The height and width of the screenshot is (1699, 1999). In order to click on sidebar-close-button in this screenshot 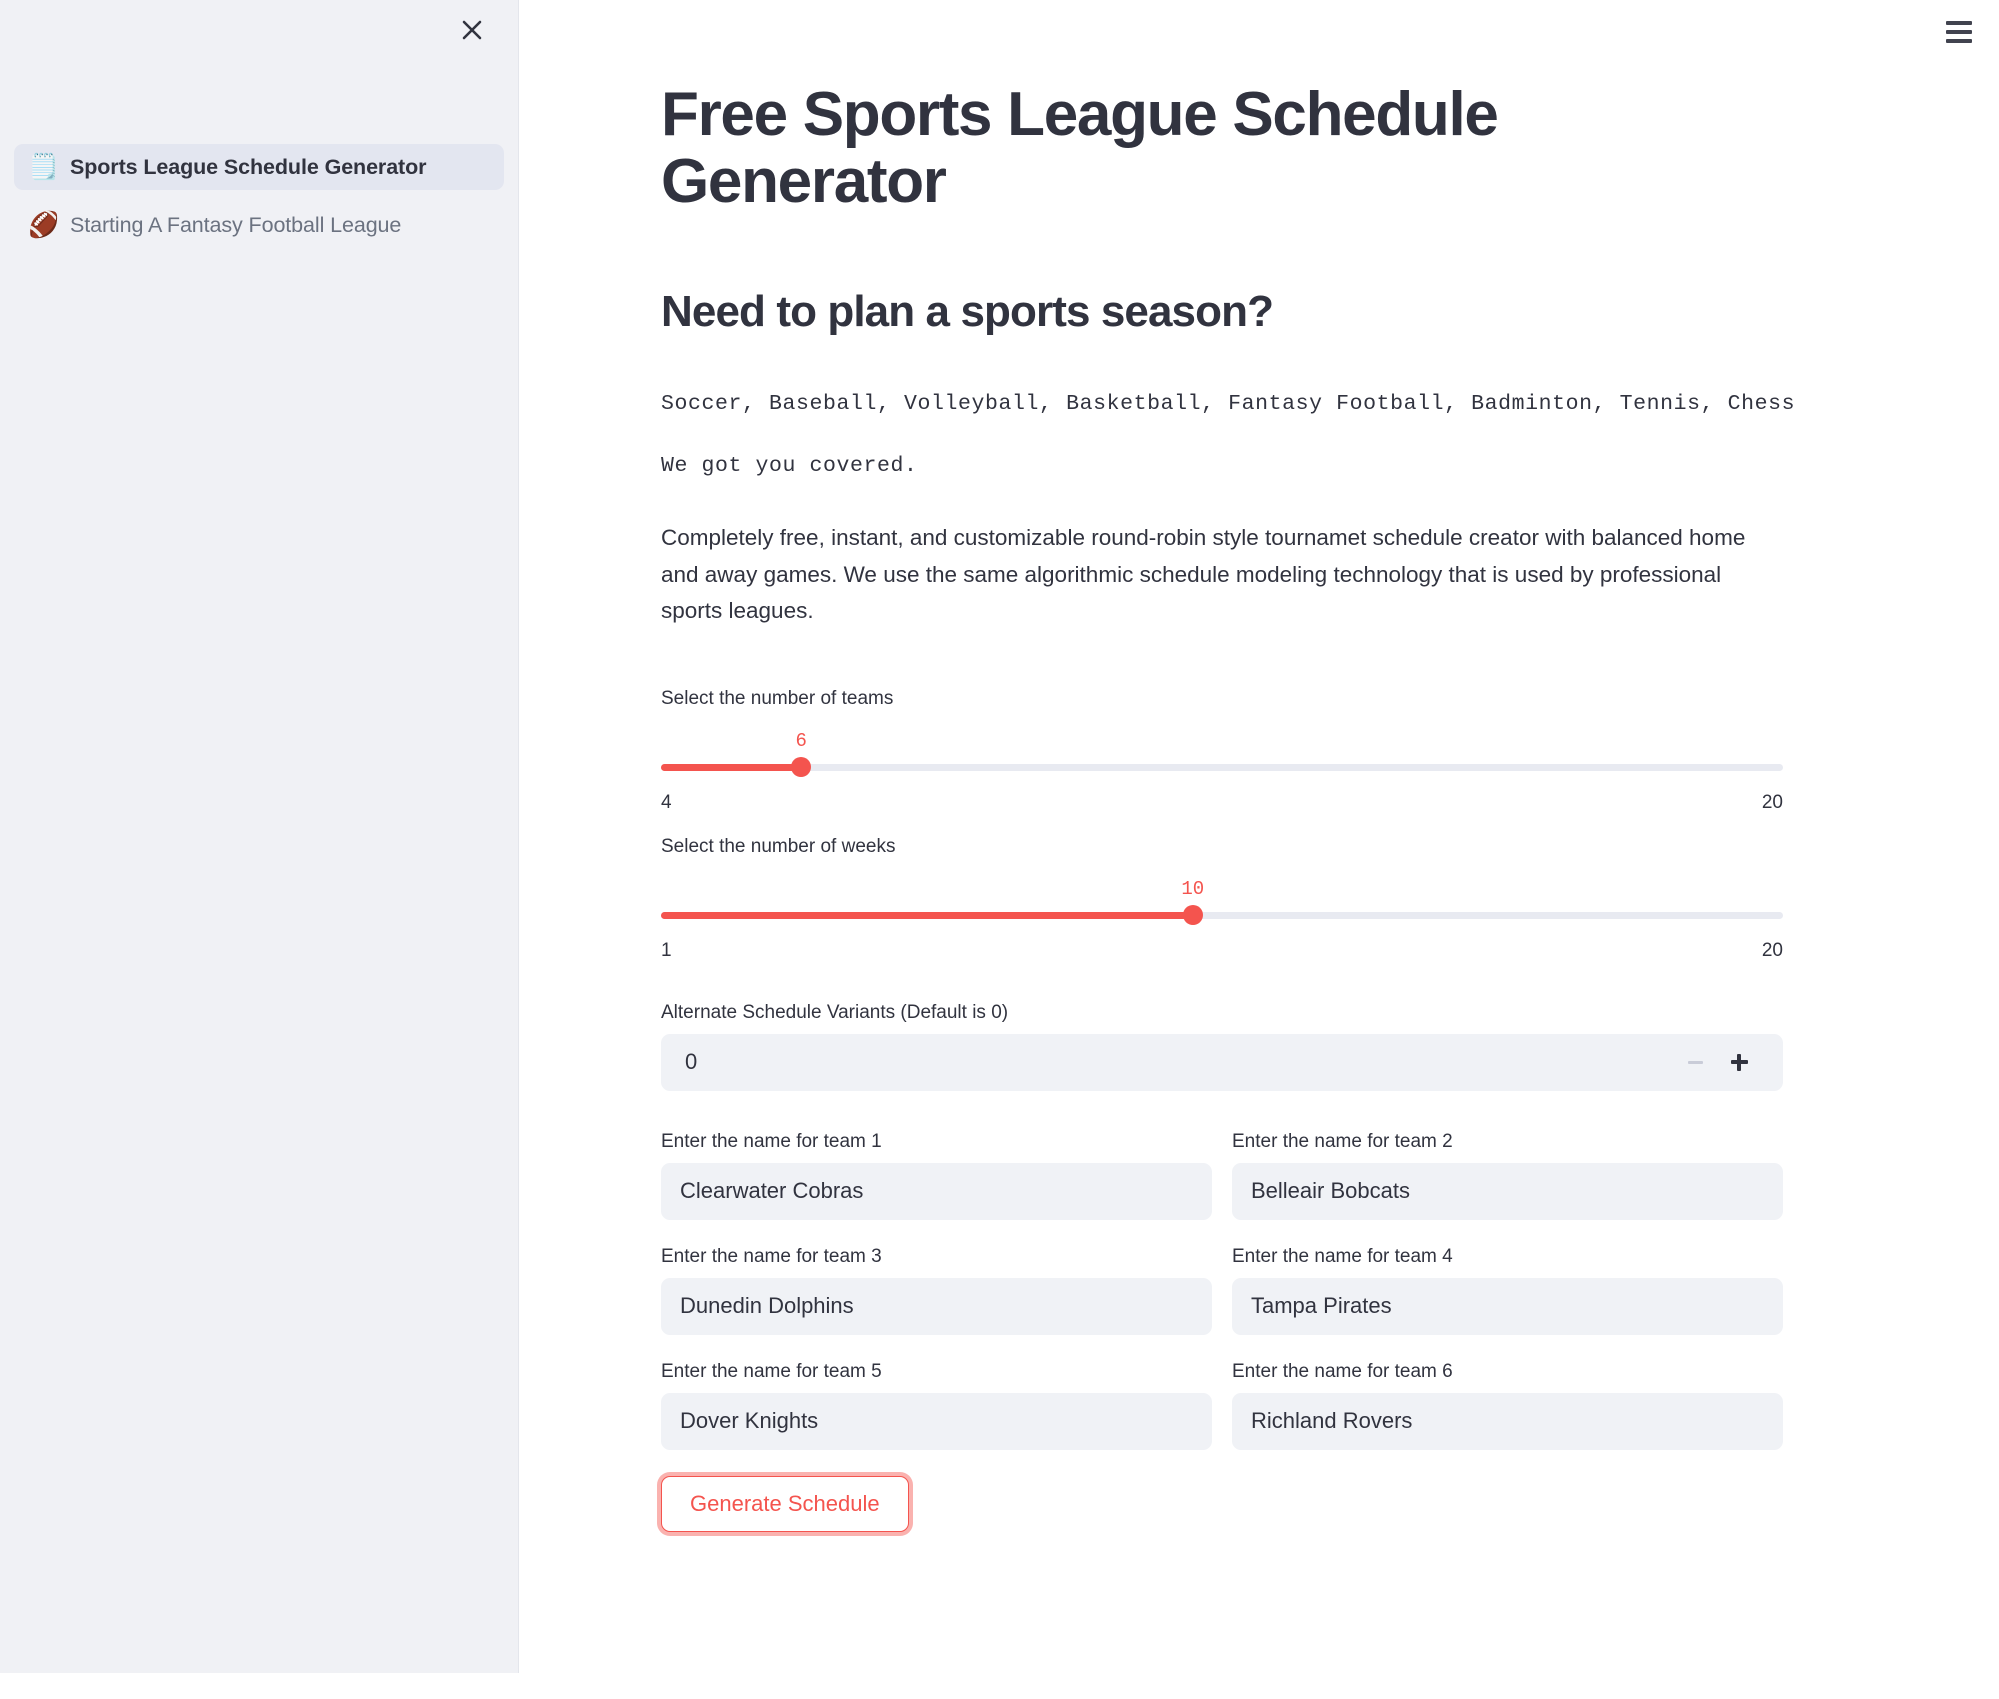, I will do `click(472, 30)`.